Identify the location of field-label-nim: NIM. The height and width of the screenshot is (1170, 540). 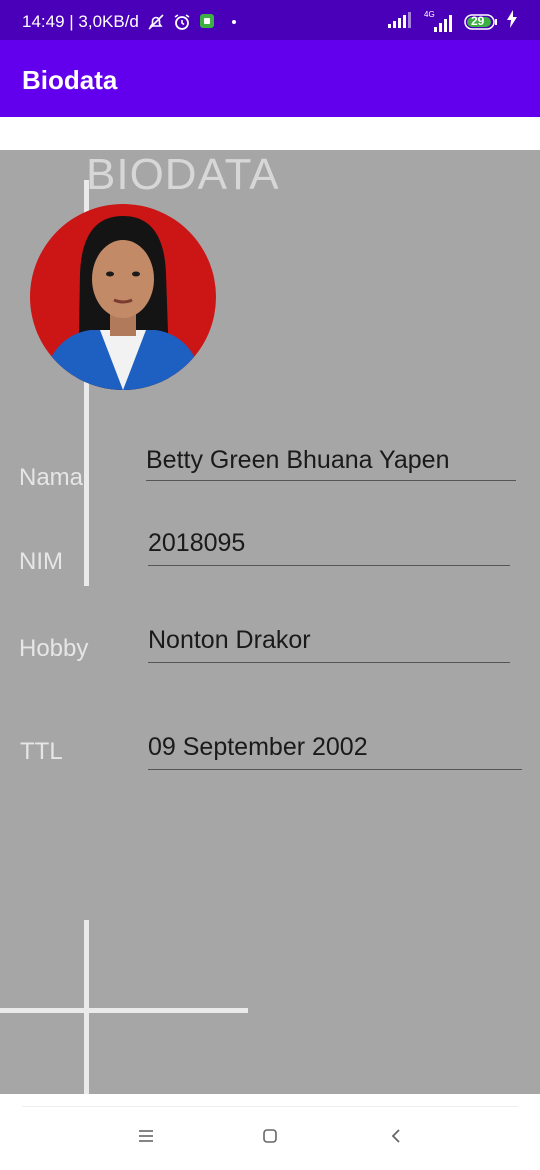
(41, 561).